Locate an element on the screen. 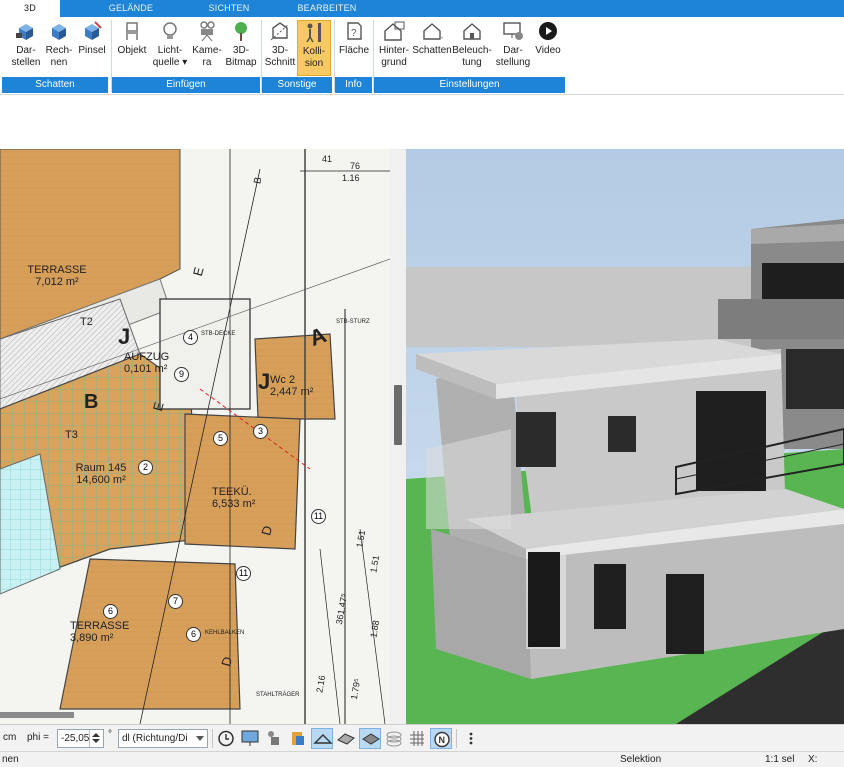 The image size is (844, 767). paint-button is located at coordinates (298, 738).